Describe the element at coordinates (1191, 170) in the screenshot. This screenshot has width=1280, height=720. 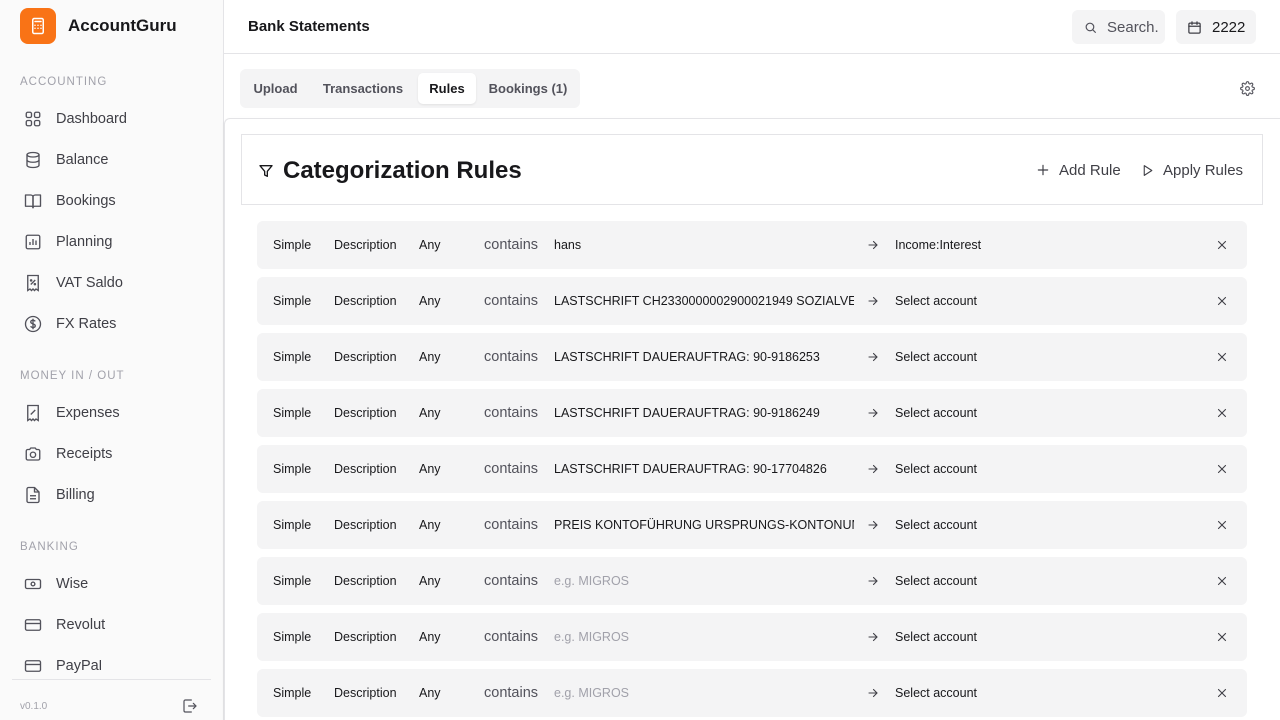
I see `apply-rules-button: Apply Rules` at that location.